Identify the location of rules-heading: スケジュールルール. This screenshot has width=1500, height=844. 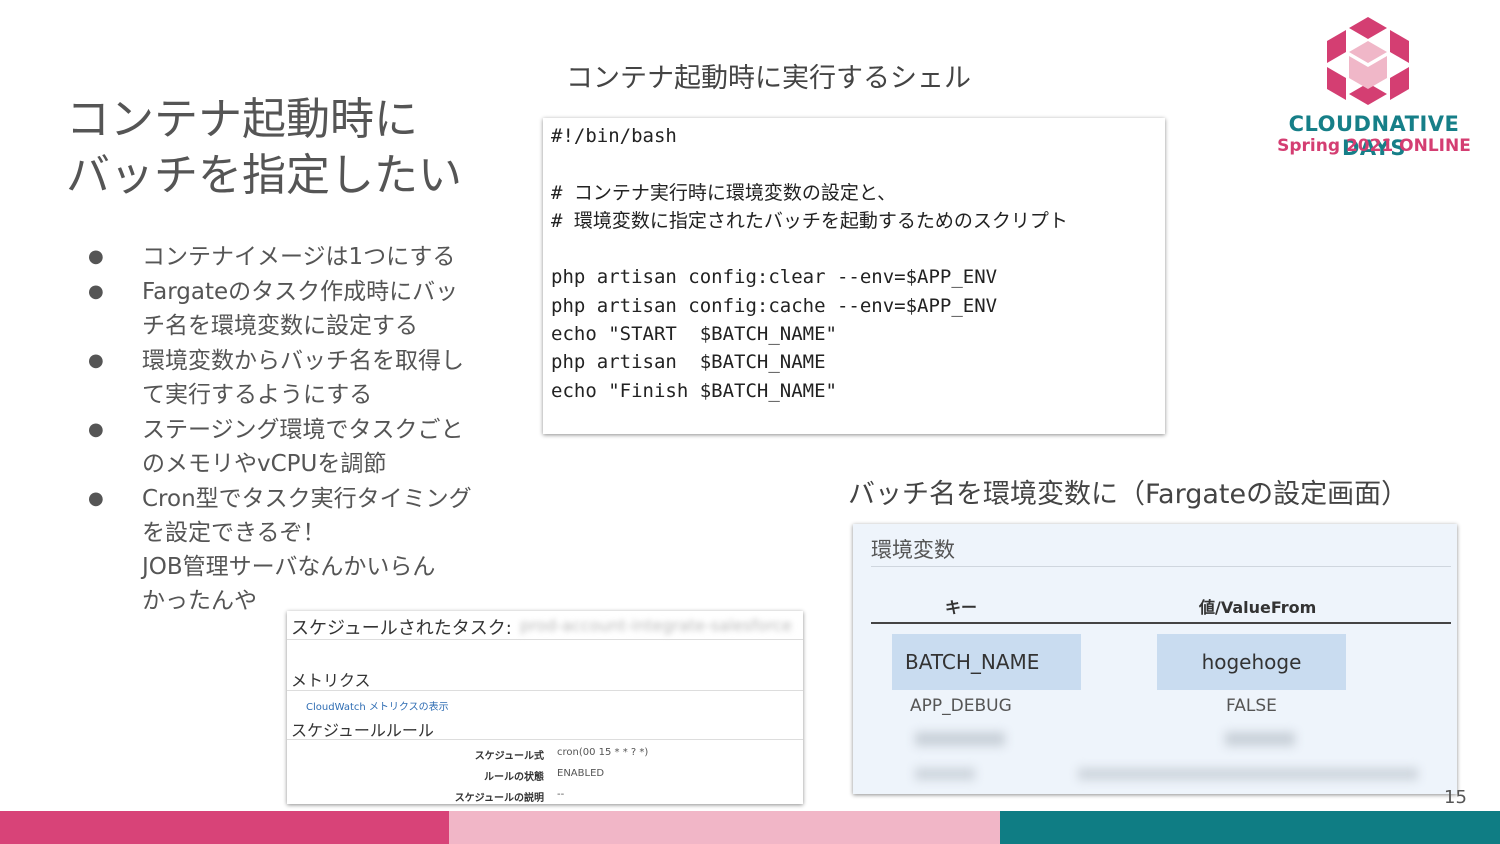
(362, 730).